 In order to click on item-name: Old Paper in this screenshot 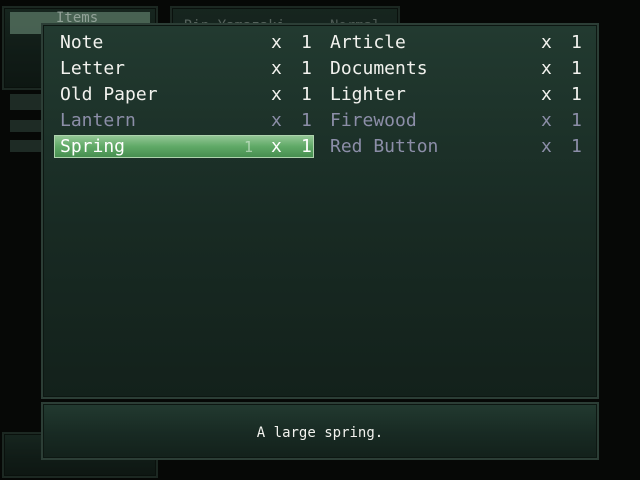, I will do `click(109, 94)`.